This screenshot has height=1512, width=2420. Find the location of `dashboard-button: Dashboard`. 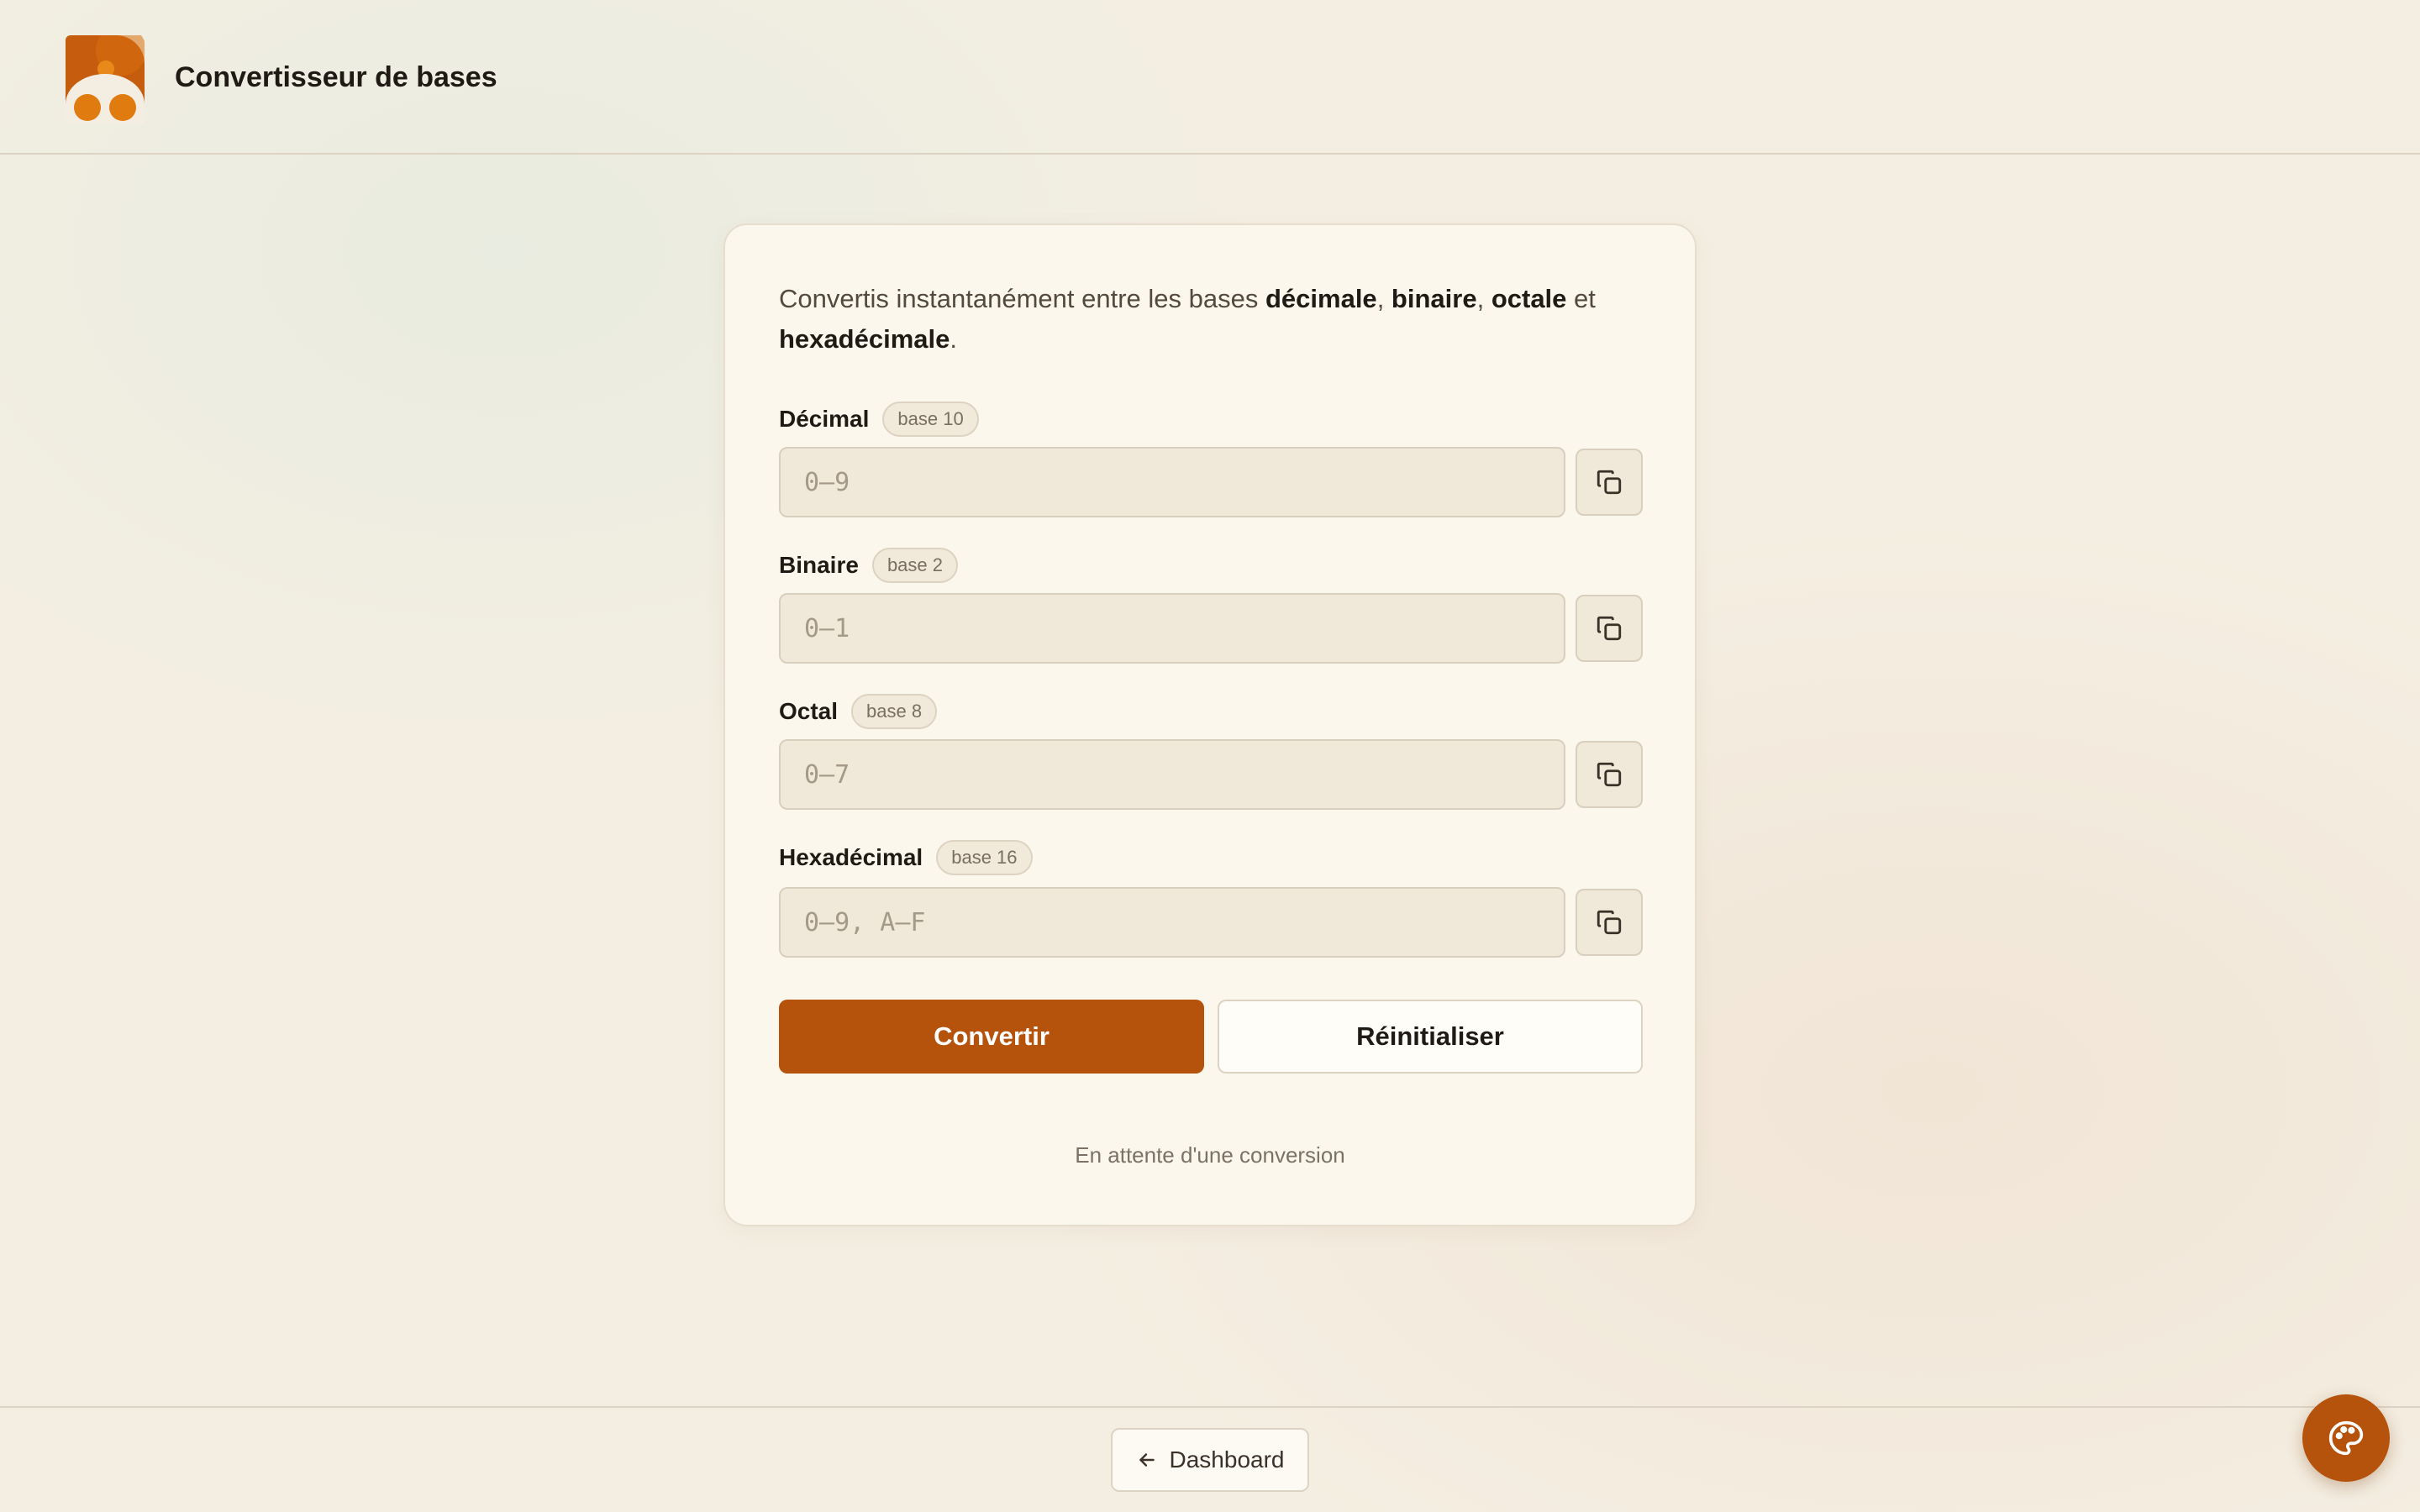

dashboard-button: Dashboard is located at coordinates (1210, 1460).